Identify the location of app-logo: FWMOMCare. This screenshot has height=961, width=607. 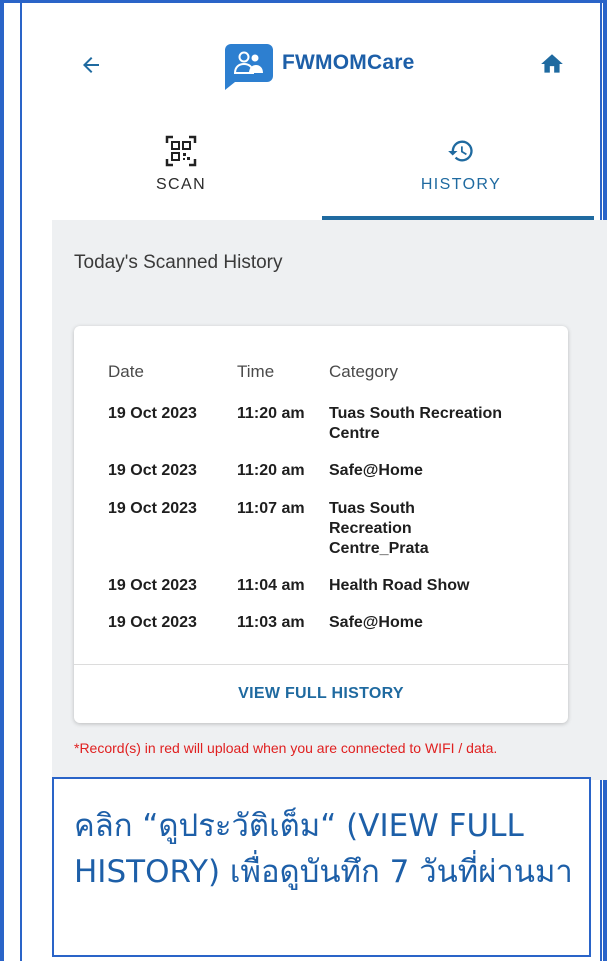
(320, 67).